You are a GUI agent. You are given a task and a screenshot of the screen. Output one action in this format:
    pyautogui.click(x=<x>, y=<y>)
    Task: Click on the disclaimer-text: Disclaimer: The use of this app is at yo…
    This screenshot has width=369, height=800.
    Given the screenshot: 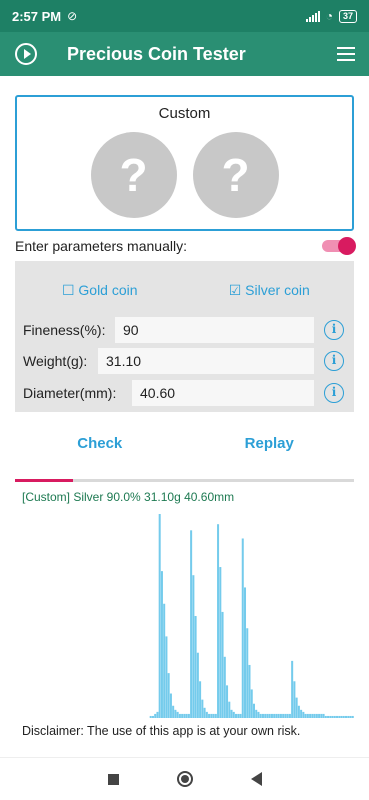 What is the action you would take?
    pyautogui.click(x=161, y=731)
    